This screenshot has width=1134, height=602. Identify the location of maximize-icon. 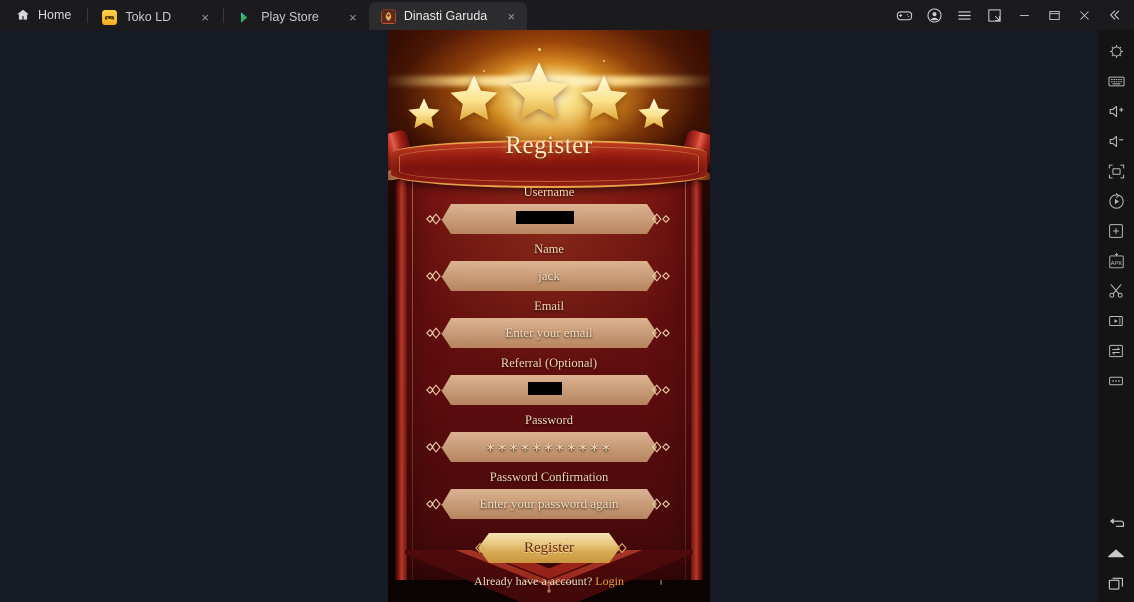
(1054, 15).